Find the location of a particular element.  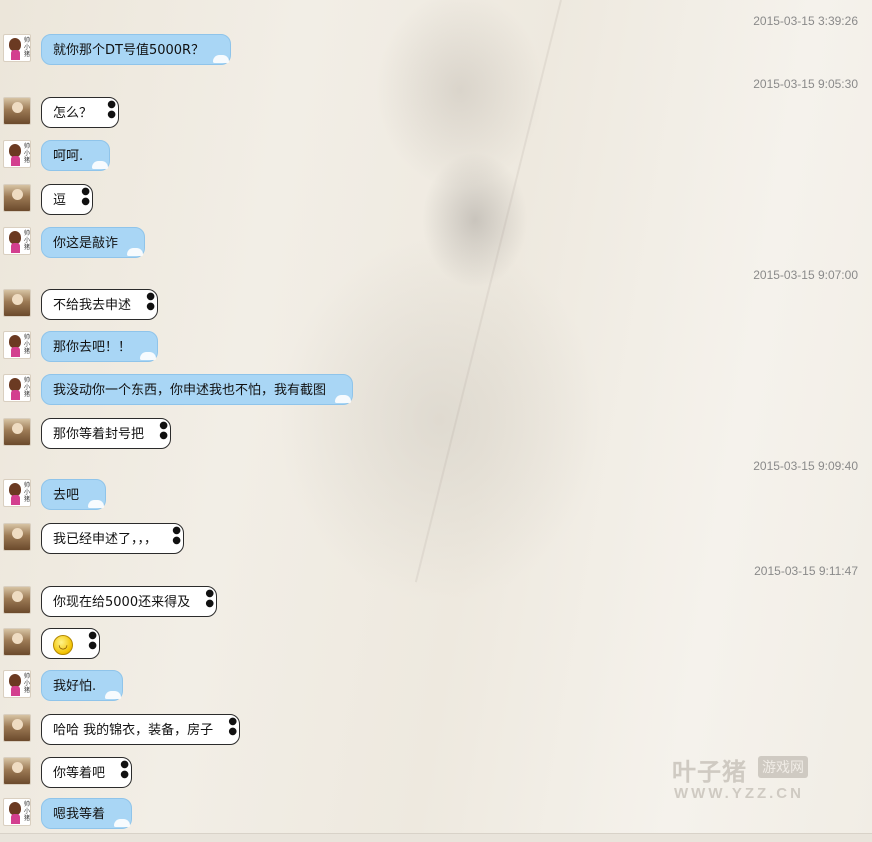

message-text: 我好怕. is located at coordinates (75, 686).